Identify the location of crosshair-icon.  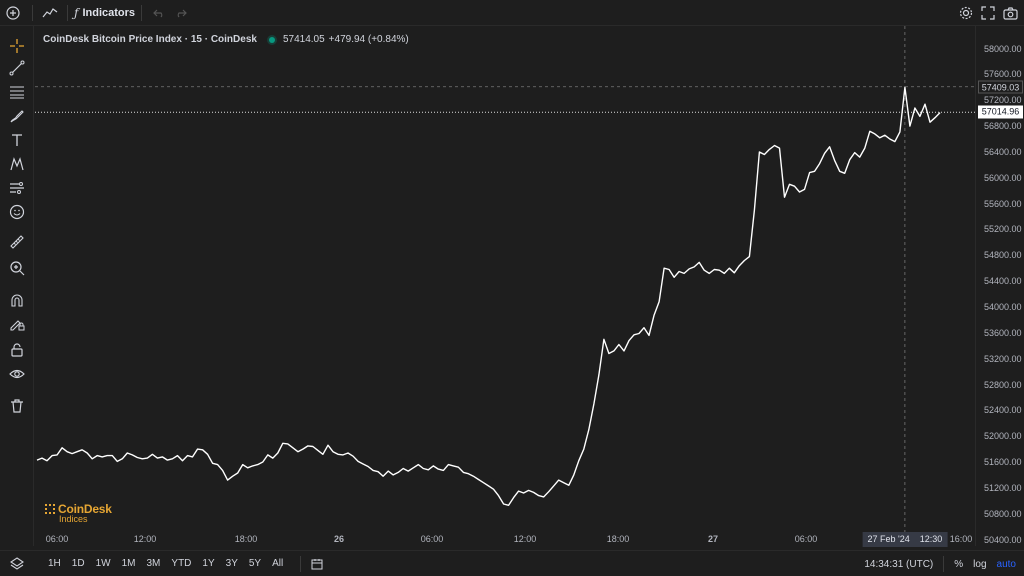
(17, 46).